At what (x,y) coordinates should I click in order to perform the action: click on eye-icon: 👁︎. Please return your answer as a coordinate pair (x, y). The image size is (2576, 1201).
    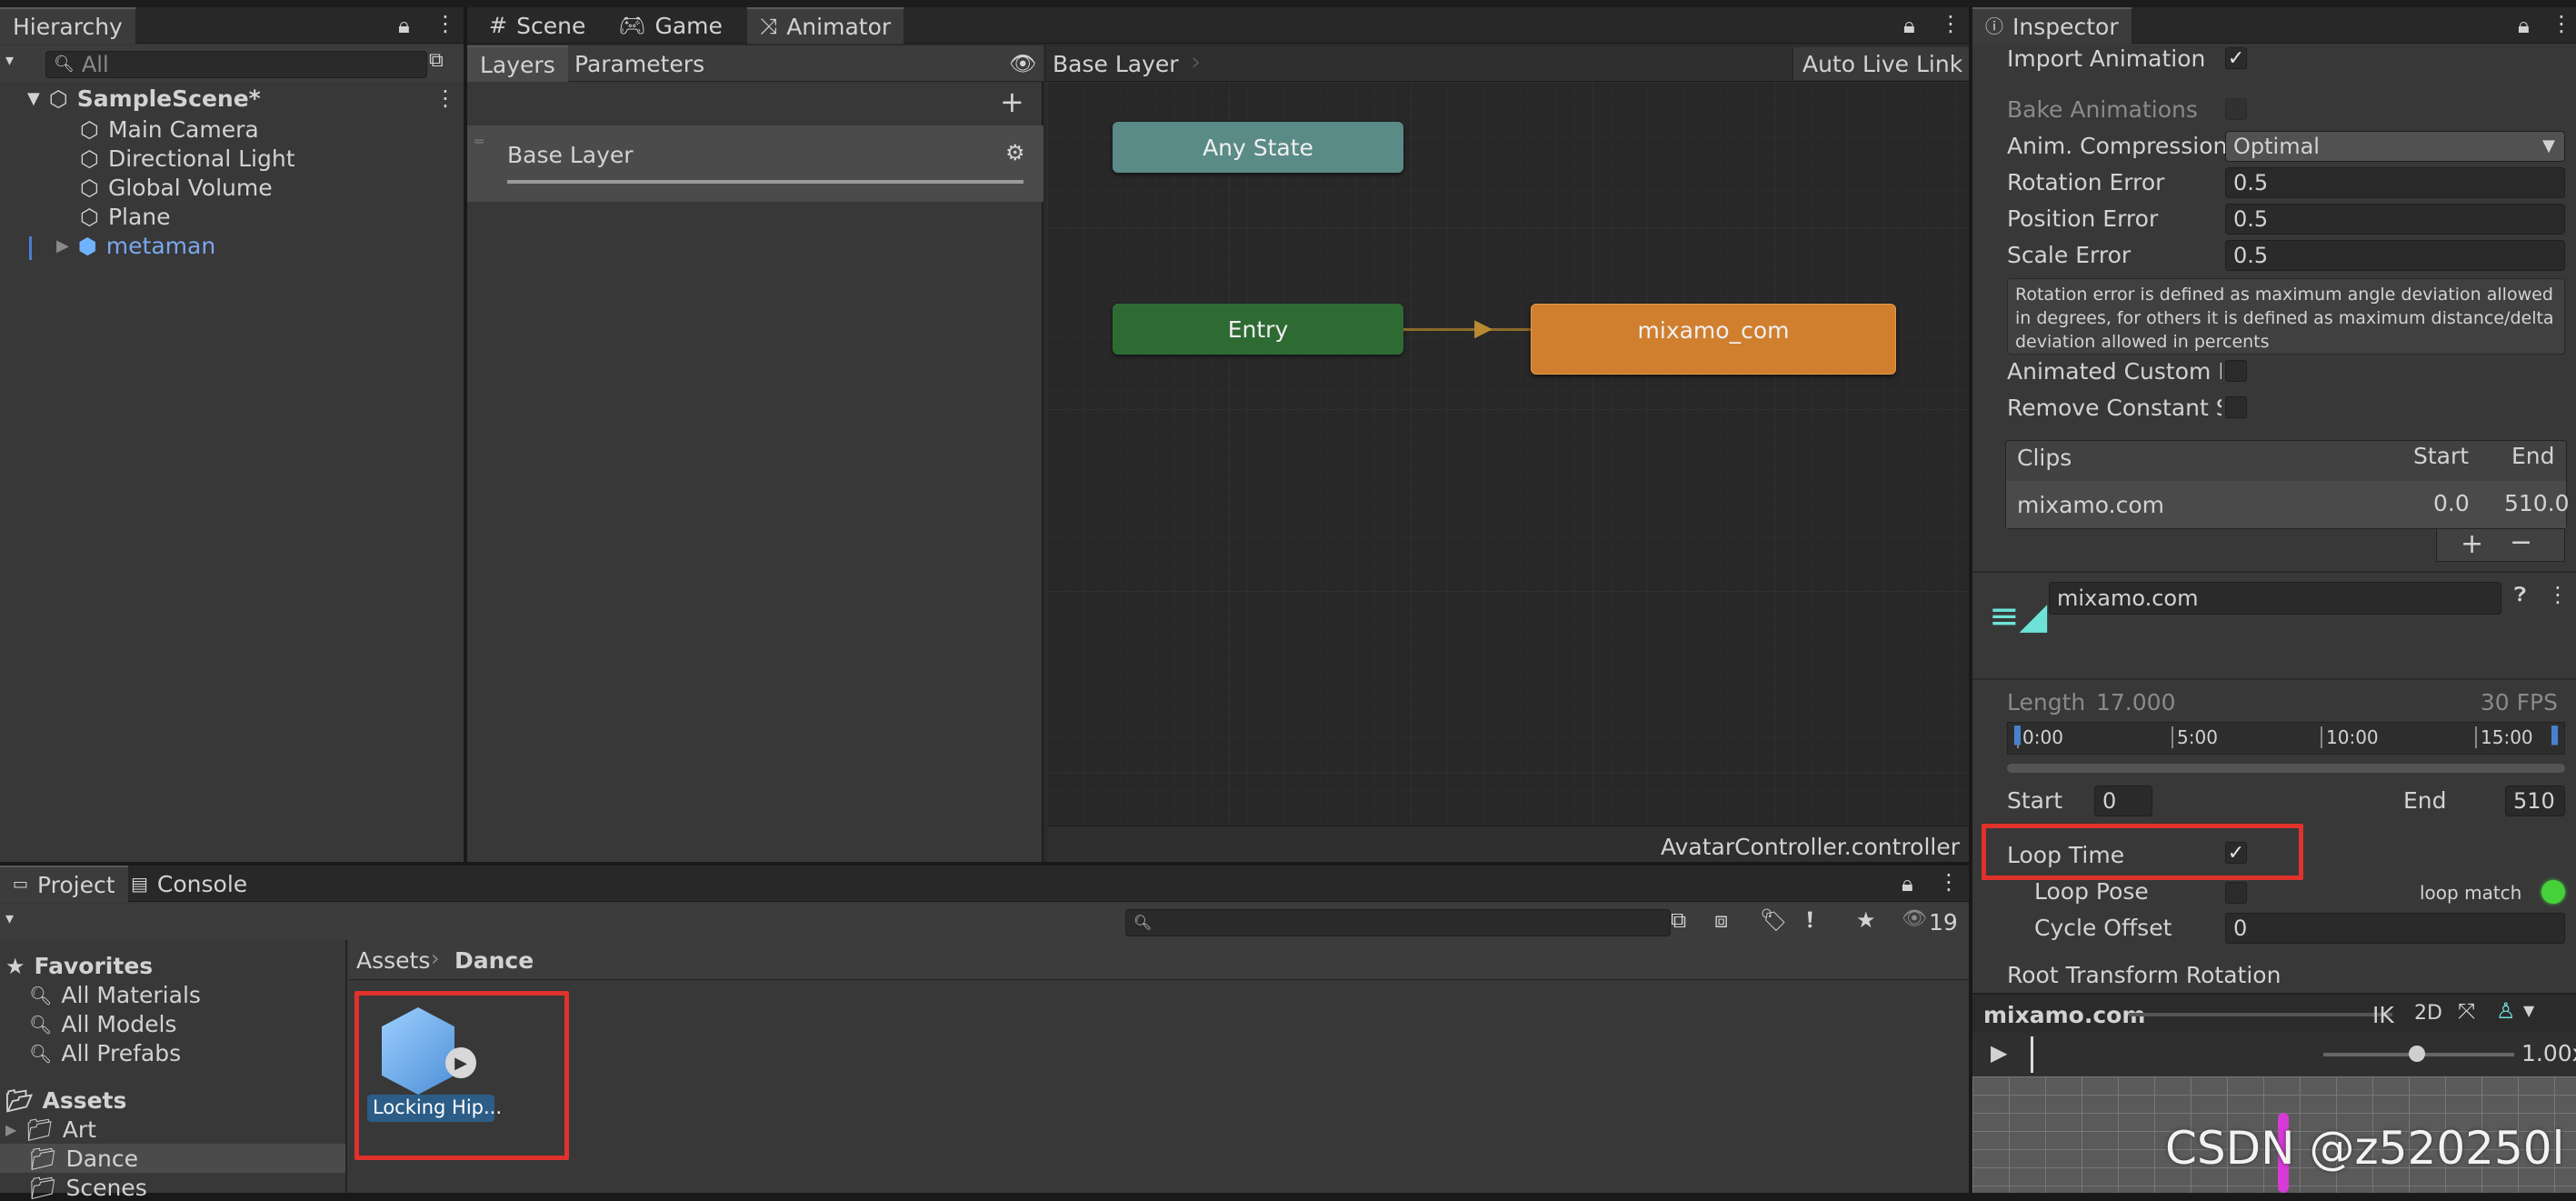
    Looking at the image, I should click on (1022, 64).